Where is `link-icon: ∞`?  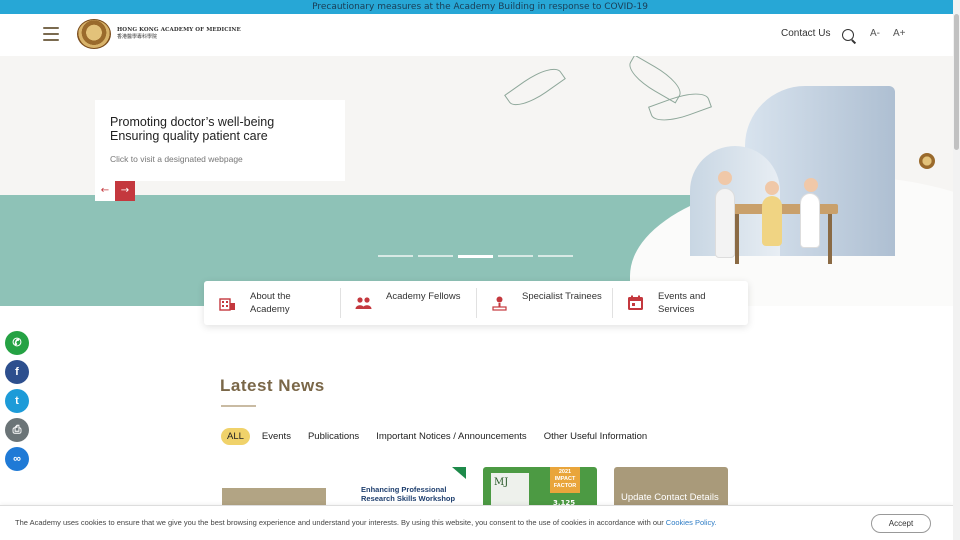 link-icon: ∞ is located at coordinates (17, 459).